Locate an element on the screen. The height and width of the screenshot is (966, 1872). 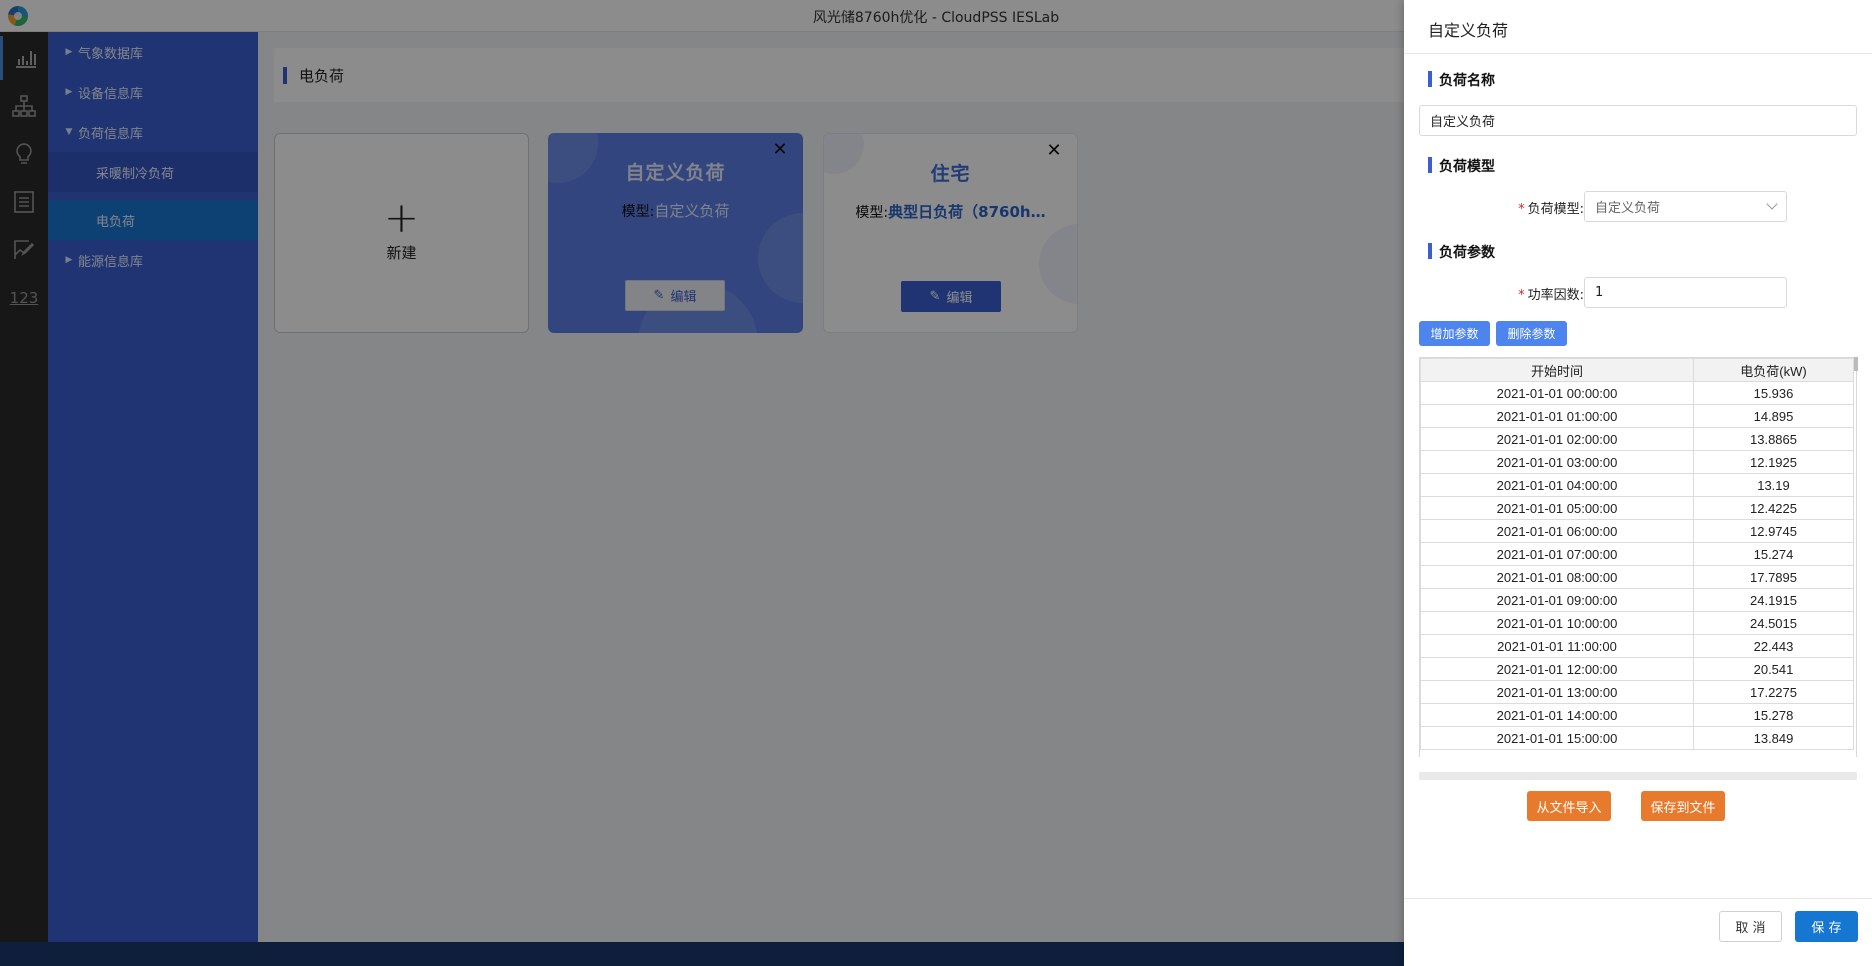
table-row: 2021-01-01 15:00:00 13.849 is located at coordinates (1637, 738).